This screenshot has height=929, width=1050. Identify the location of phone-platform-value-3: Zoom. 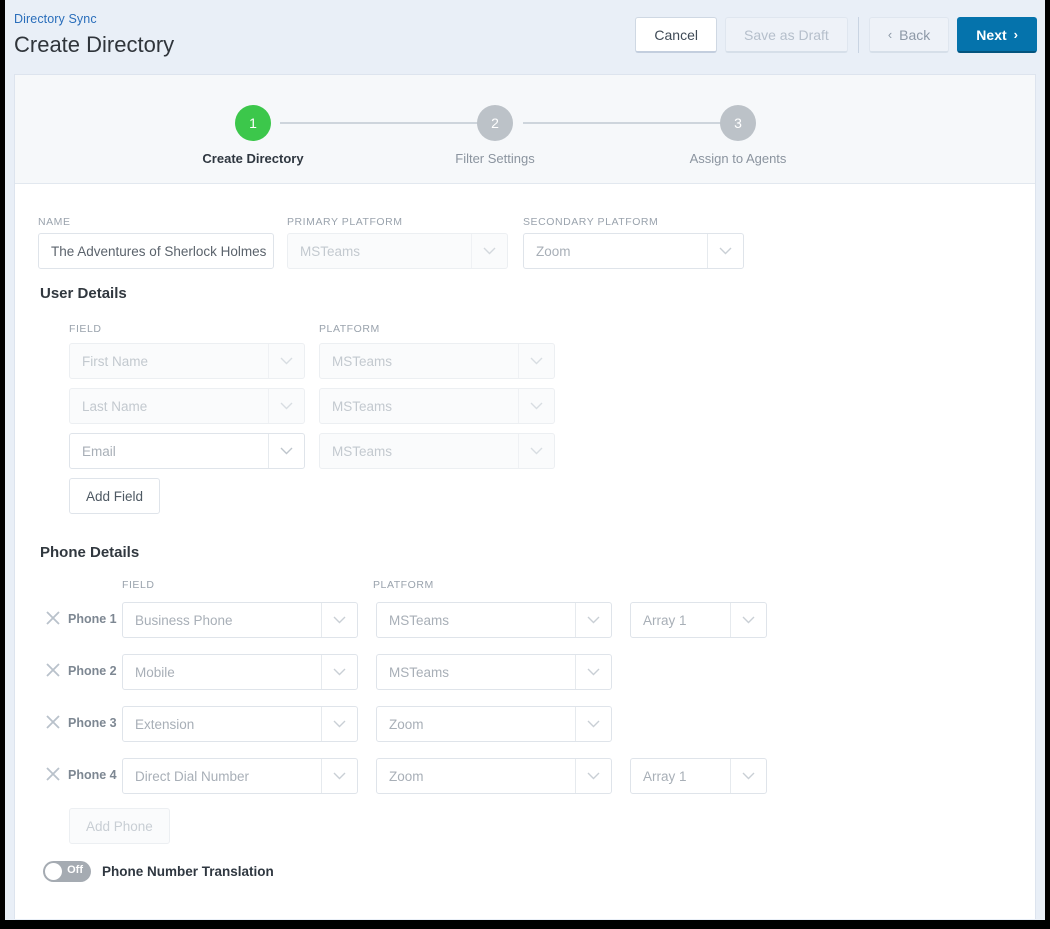
(406, 724).